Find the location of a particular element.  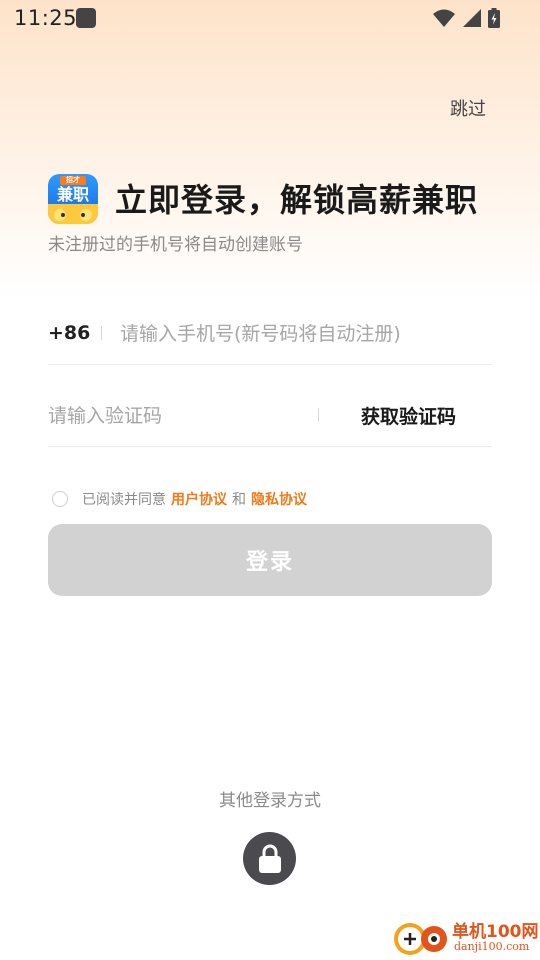

verification-code-input is located at coordinates (178, 416).